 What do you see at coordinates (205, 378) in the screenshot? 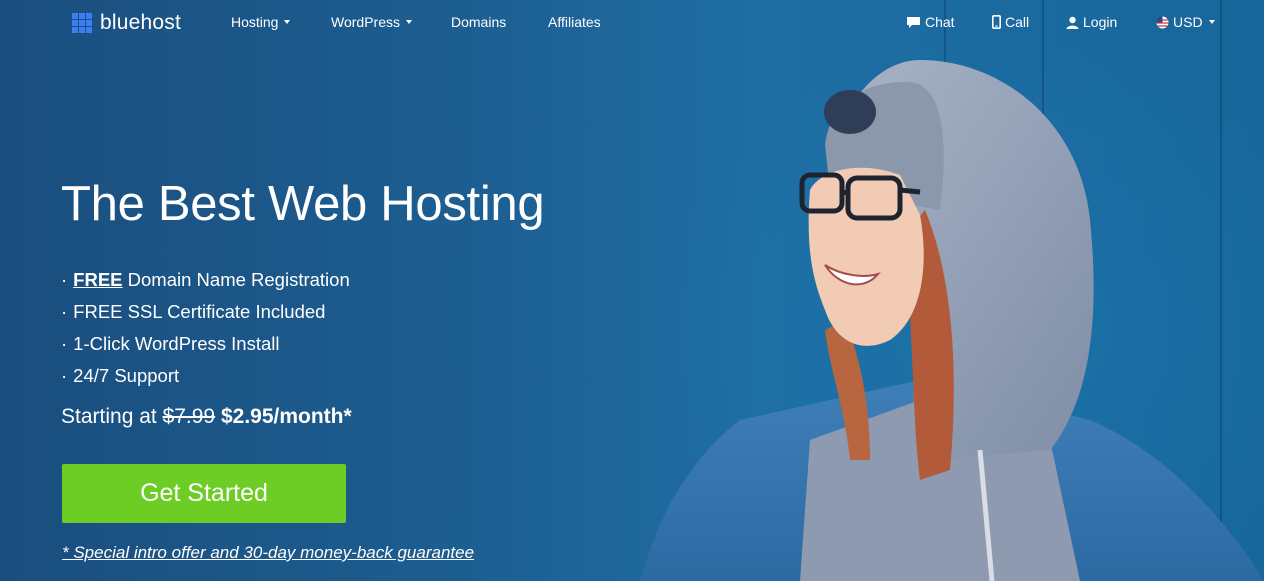
I see `feature-item: · 24/7 Support` at bounding box center [205, 378].